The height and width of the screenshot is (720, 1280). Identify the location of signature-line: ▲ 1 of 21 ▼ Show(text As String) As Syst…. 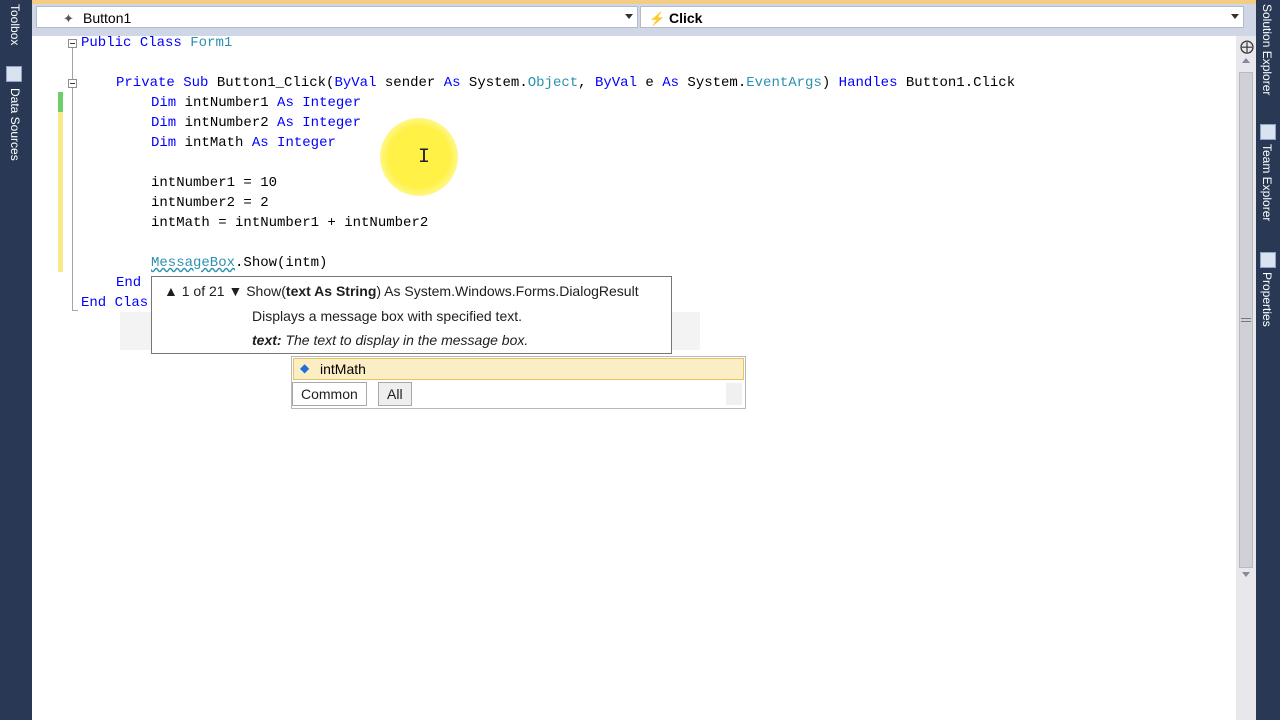
(401, 291).